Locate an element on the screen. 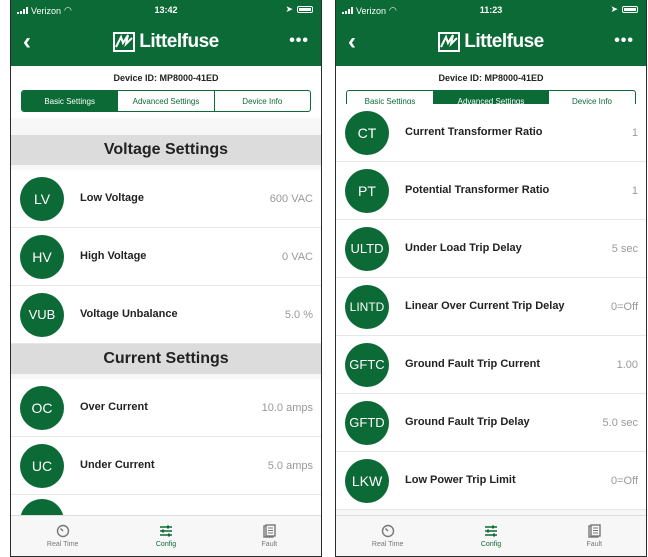 The height and width of the screenshot is (557, 648). setting-label: Under Load Trip Delay is located at coordinates (463, 248).